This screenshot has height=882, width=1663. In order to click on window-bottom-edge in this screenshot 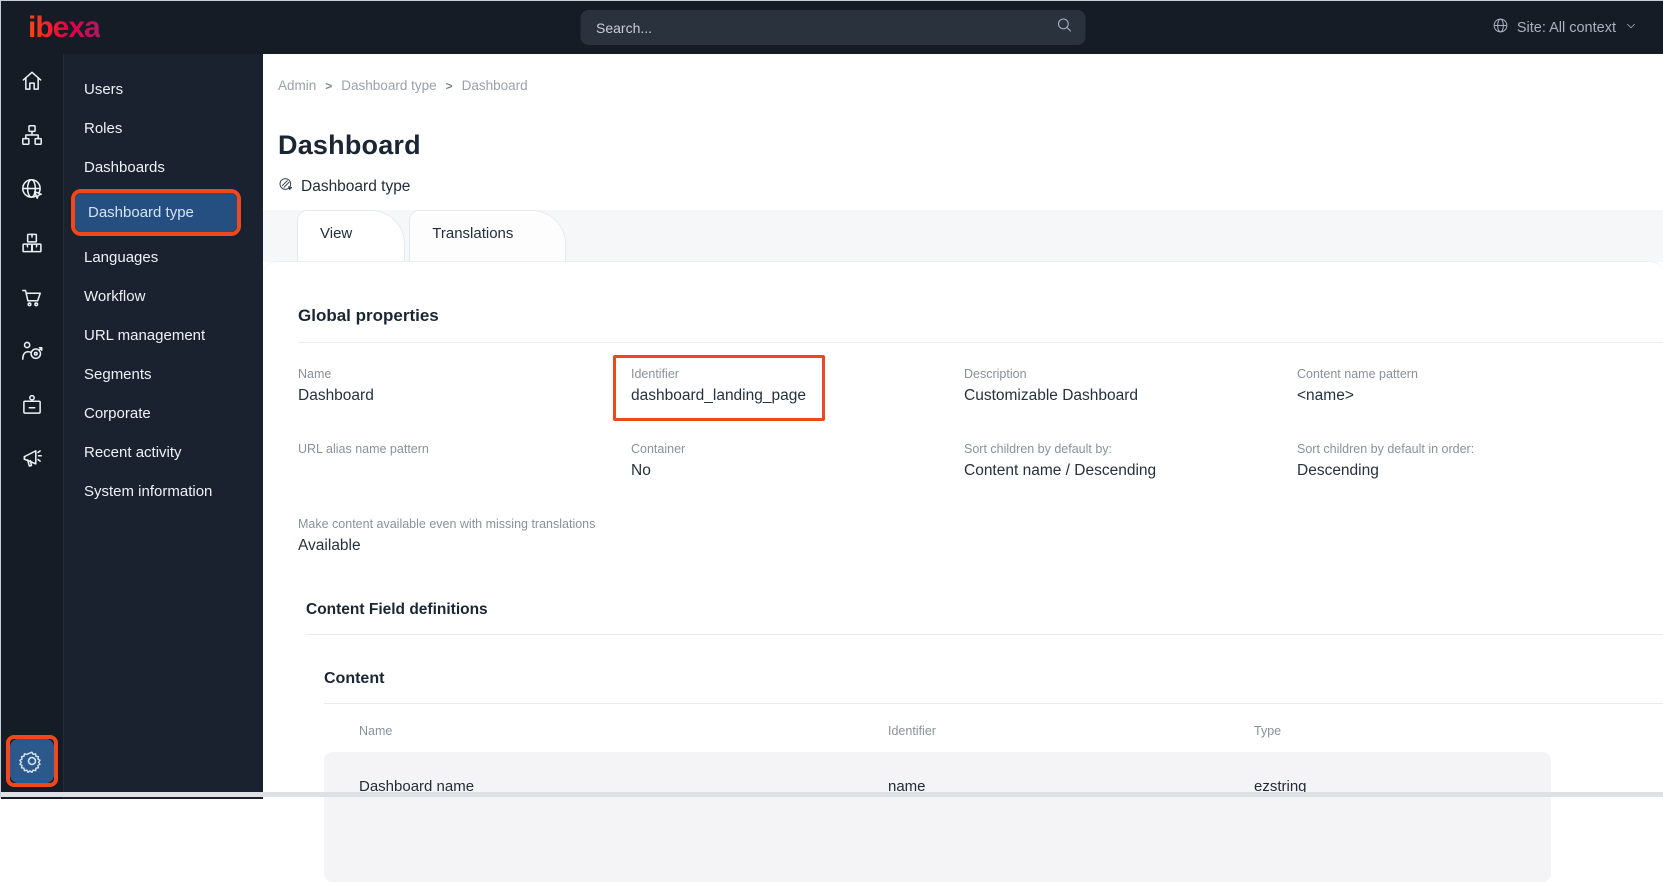, I will do `click(832, 794)`.